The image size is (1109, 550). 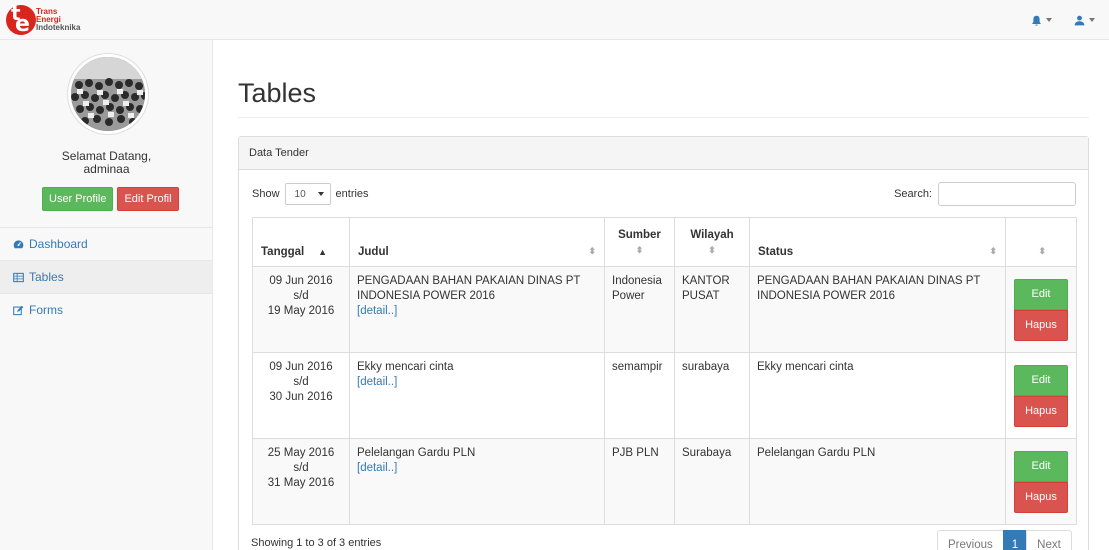 I want to click on divider, so click(x=663, y=117).